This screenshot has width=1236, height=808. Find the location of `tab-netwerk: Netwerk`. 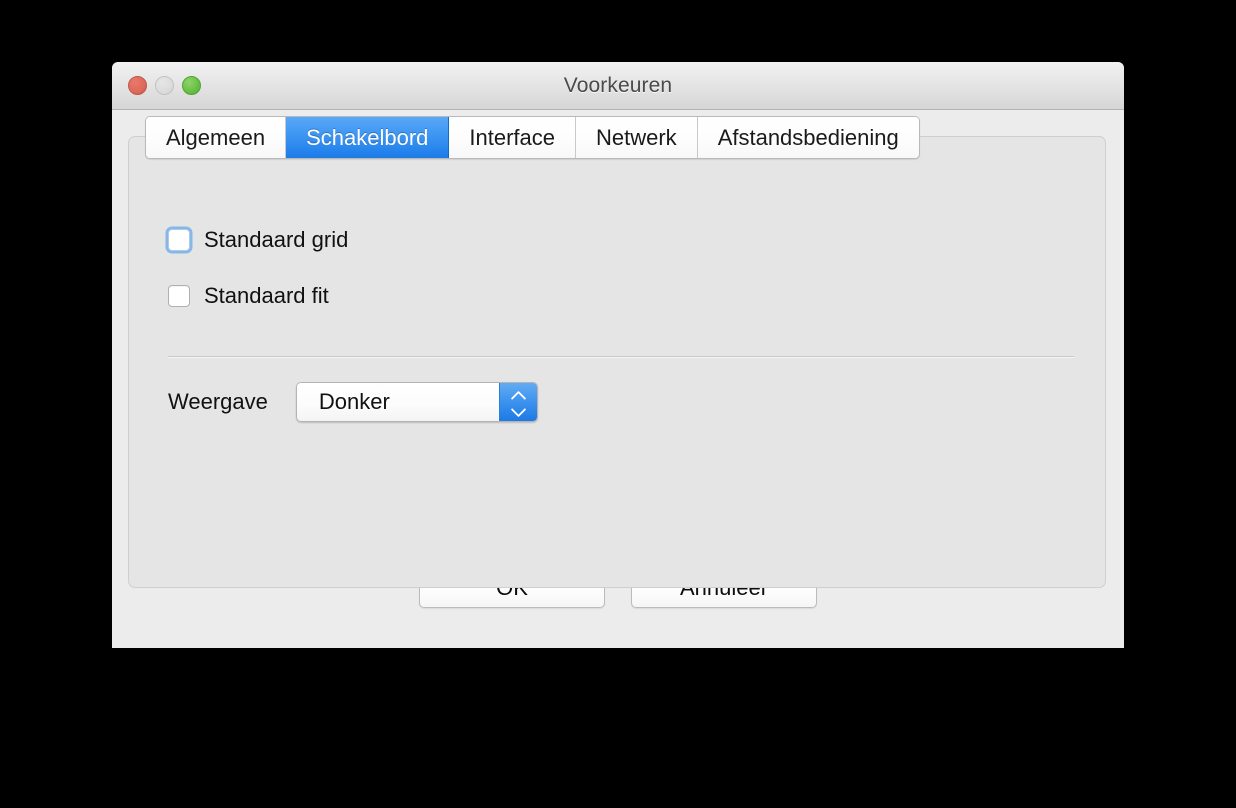

tab-netwerk: Netwerk is located at coordinates (637, 137).